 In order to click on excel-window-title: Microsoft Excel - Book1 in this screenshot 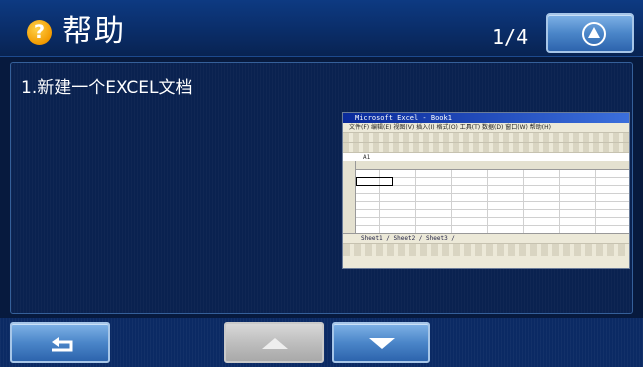, I will do `click(486, 118)`.